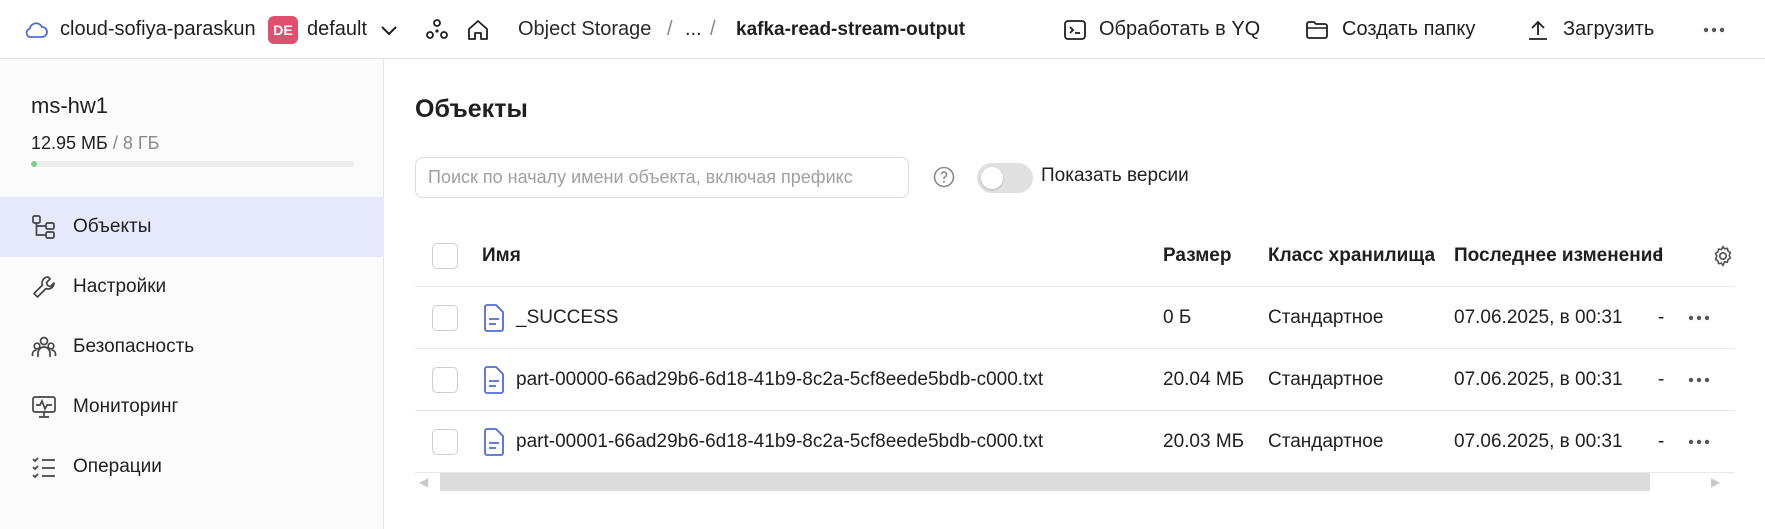 This screenshot has height=529, width=1765. What do you see at coordinates (69, 143) in the screenshot?
I see `usage-used: 12.95 МБ` at bounding box center [69, 143].